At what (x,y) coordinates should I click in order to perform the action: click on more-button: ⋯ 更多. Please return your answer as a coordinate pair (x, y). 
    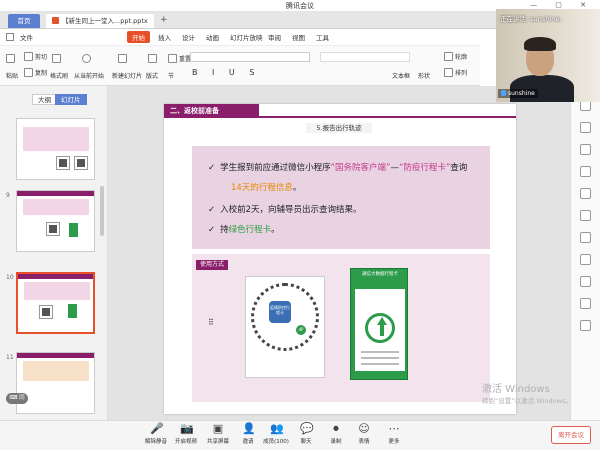
    Looking at the image, I should click on (394, 434).